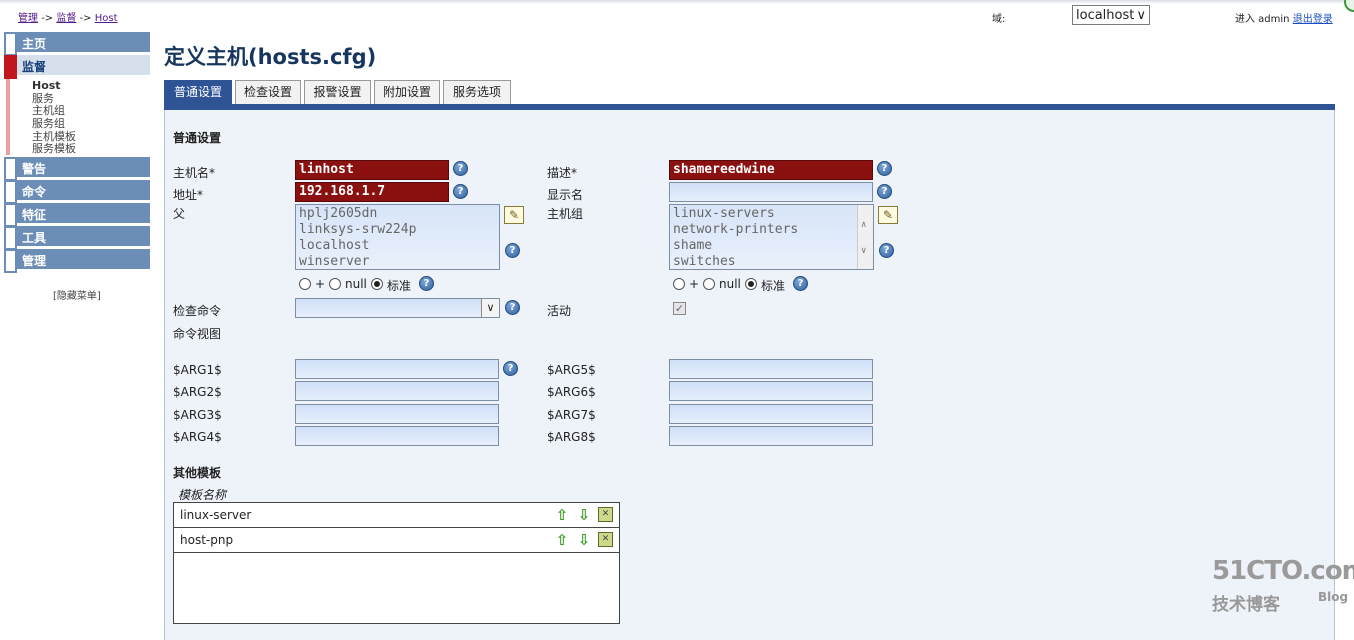 The width and height of the screenshot is (1354, 640). What do you see at coordinates (197, 334) in the screenshot?
I see `command-view-label: 命令视图` at bounding box center [197, 334].